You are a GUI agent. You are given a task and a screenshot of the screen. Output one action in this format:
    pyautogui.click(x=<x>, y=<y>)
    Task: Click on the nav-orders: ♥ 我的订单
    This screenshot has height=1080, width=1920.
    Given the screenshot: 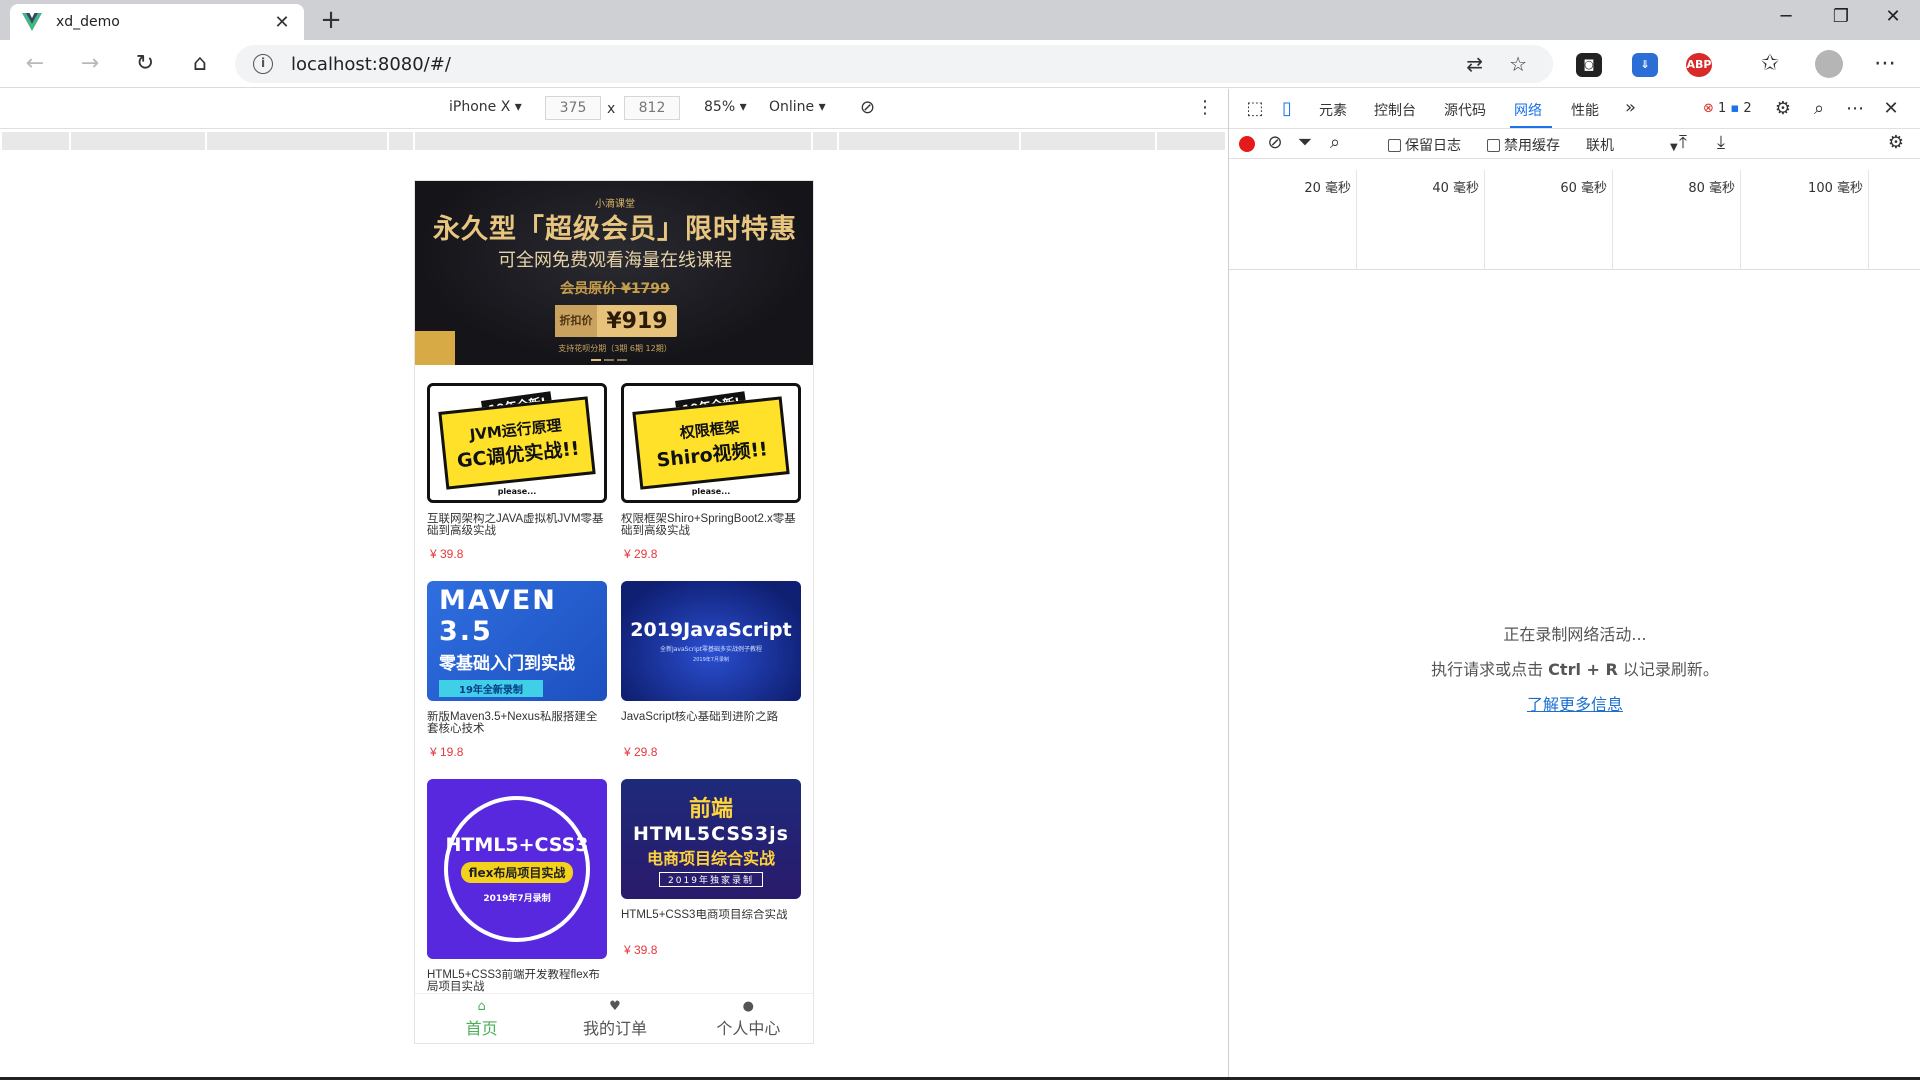 What is the action you would take?
    pyautogui.click(x=614, y=1018)
    